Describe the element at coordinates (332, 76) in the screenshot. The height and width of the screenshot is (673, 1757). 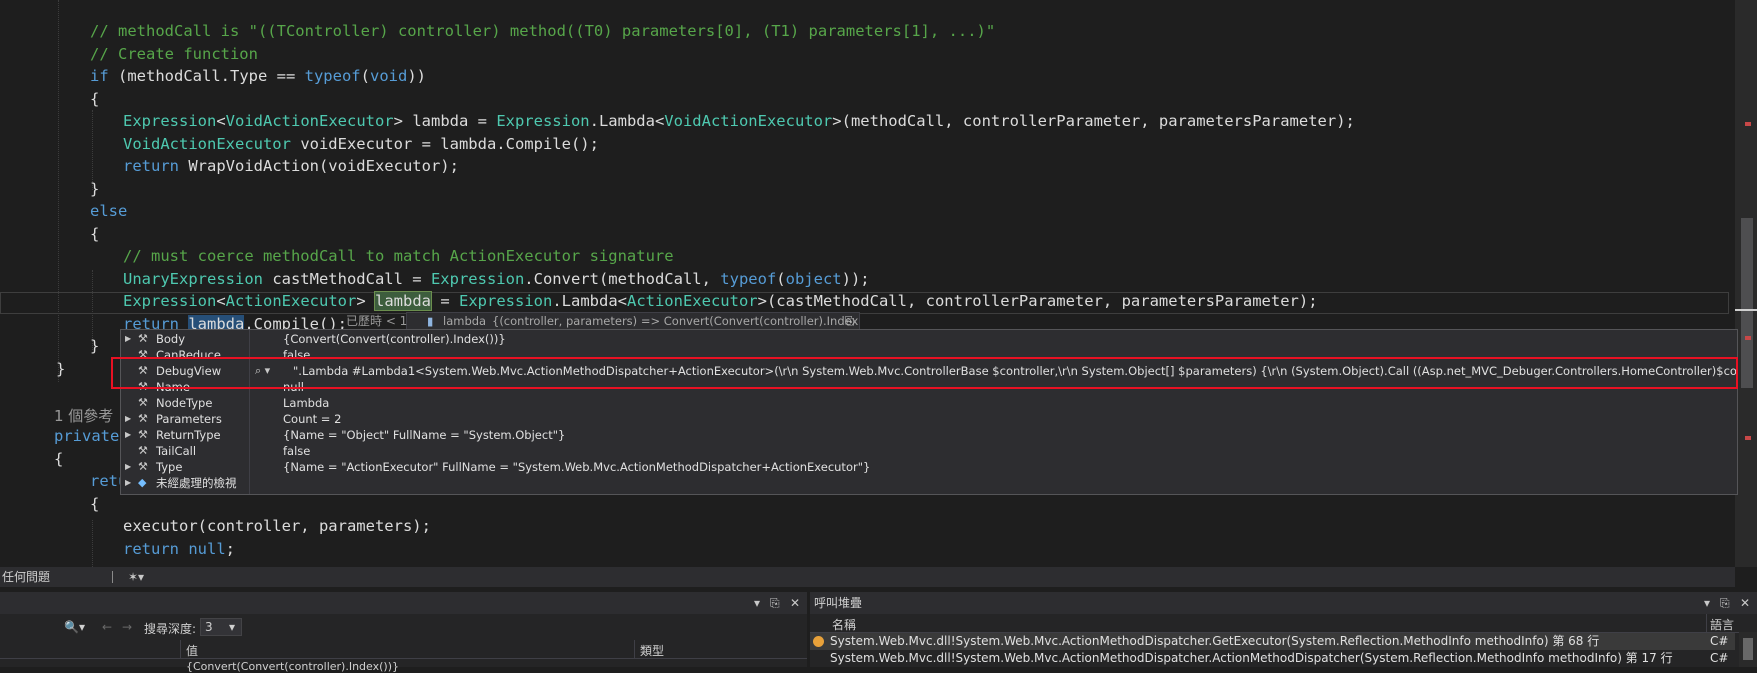
I see `code-token: typeof` at that location.